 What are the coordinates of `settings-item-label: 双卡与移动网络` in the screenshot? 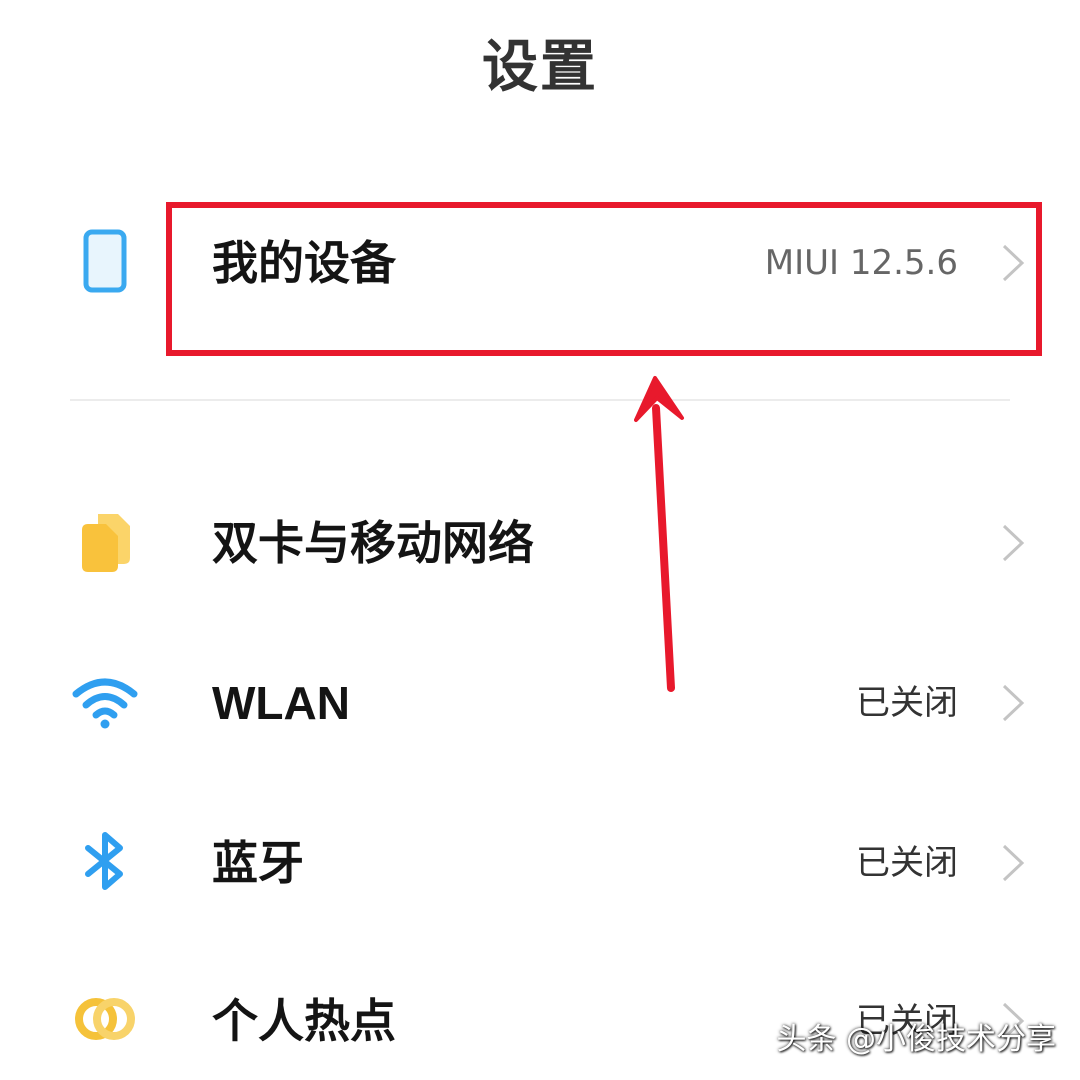 It's located at (373, 543).